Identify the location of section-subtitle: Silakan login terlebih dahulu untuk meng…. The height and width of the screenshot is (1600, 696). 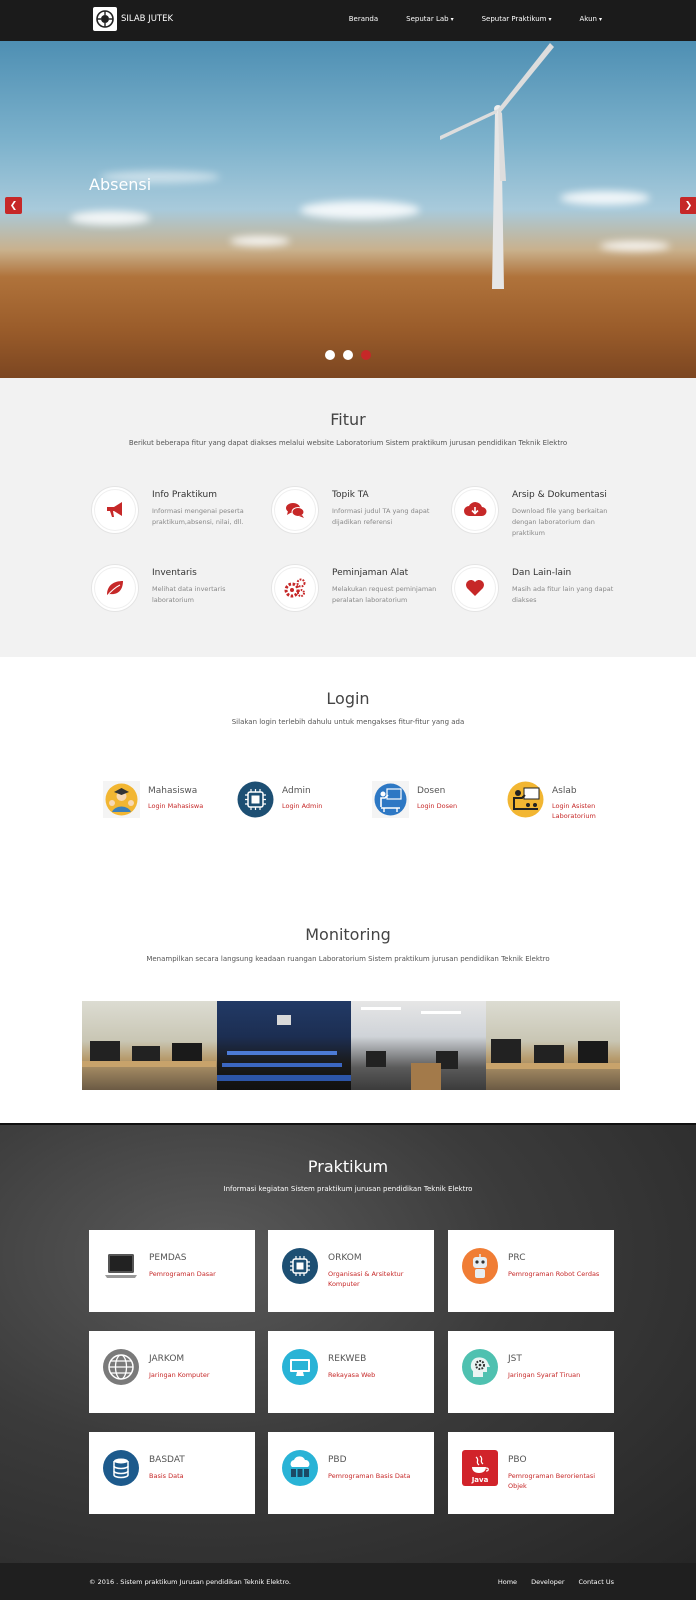
(348, 722).